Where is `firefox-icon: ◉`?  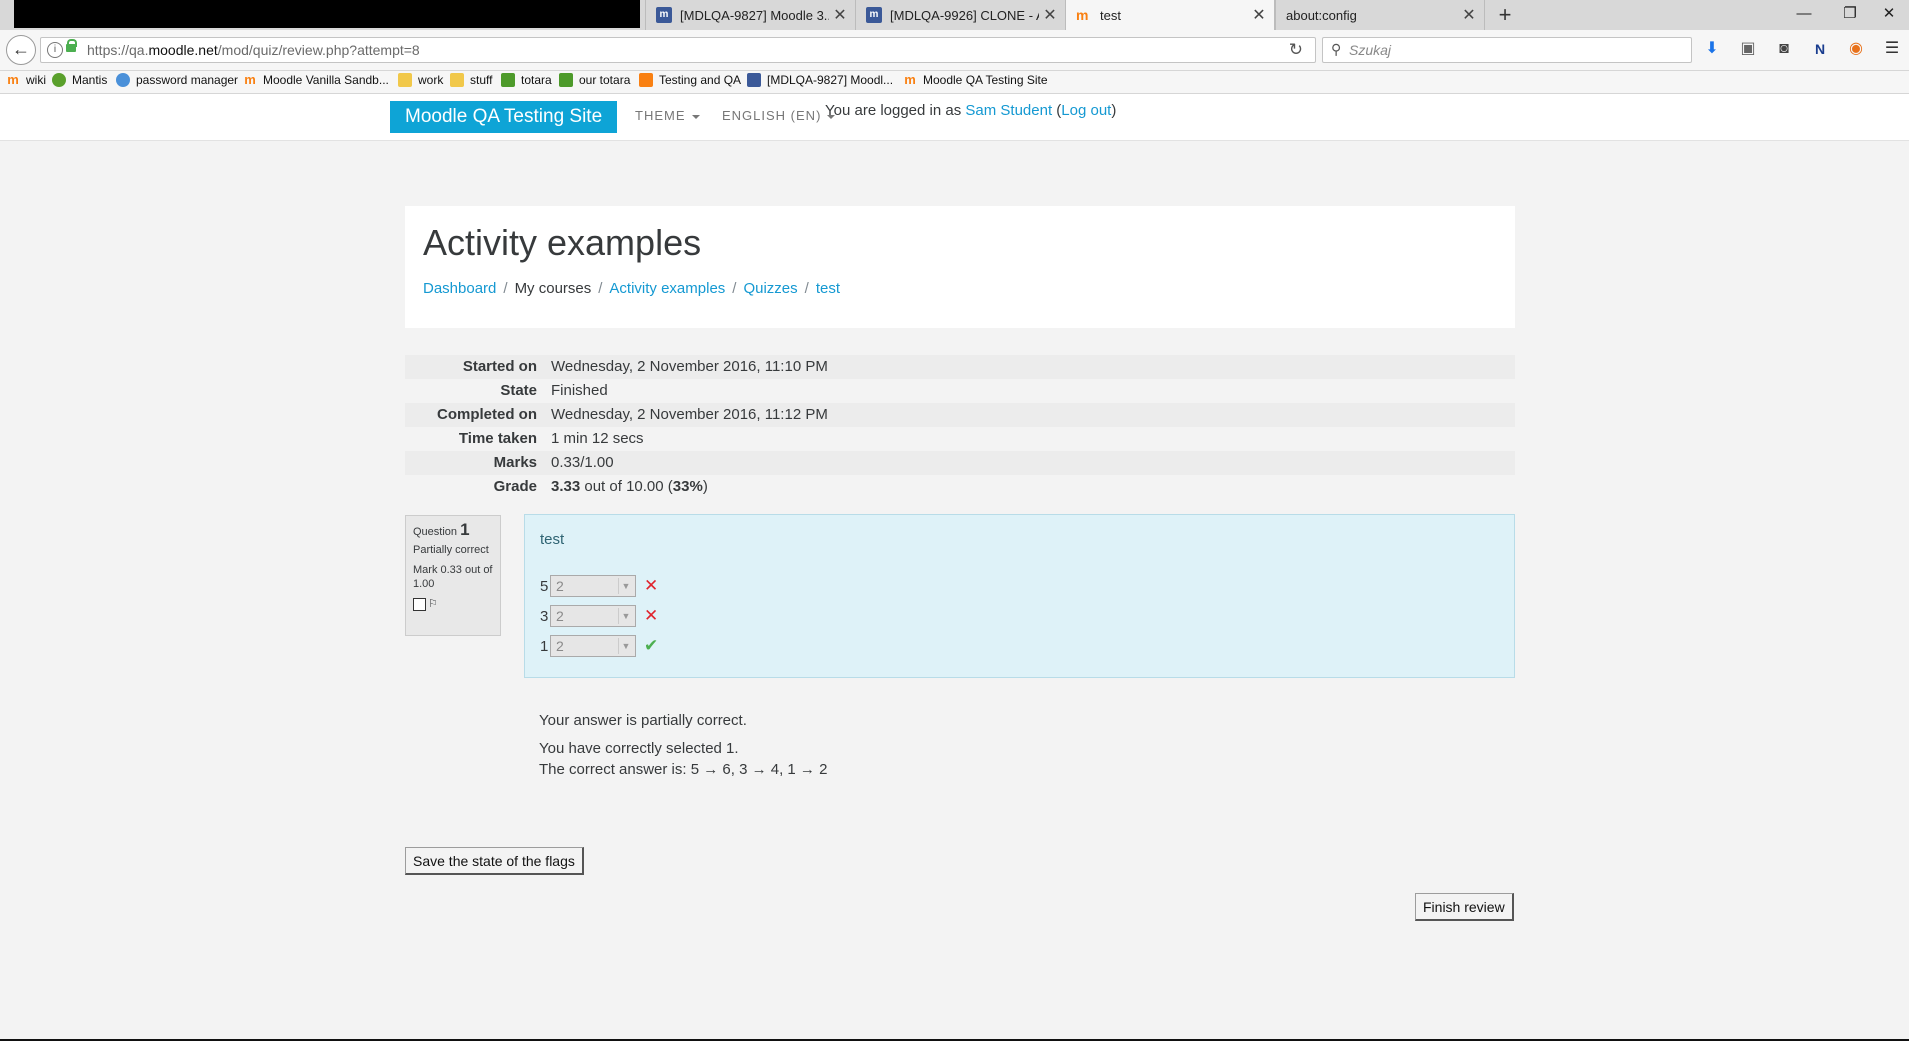 firefox-icon: ◉ is located at coordinates (1856, 49).